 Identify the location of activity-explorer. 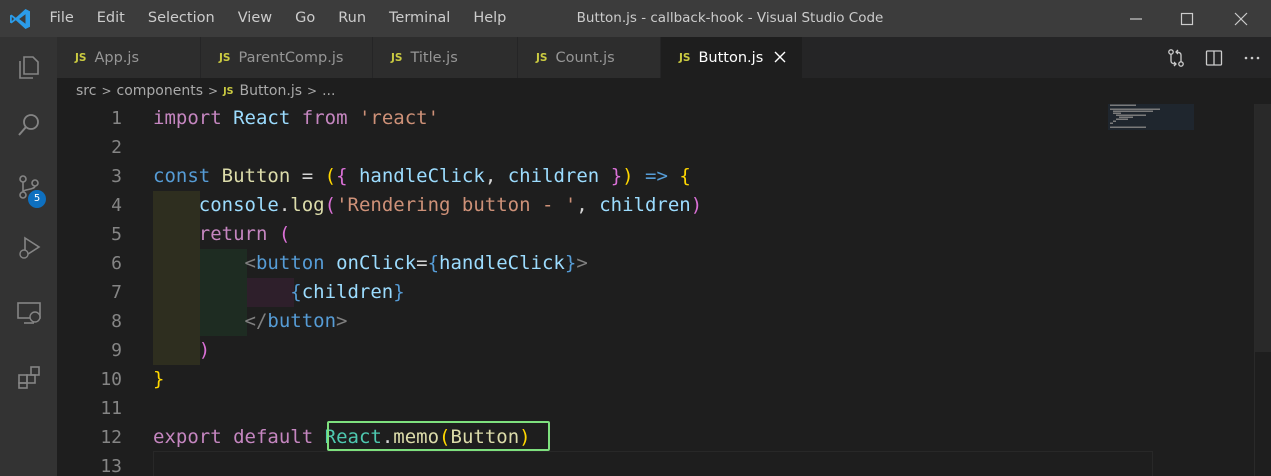
(28, 67).